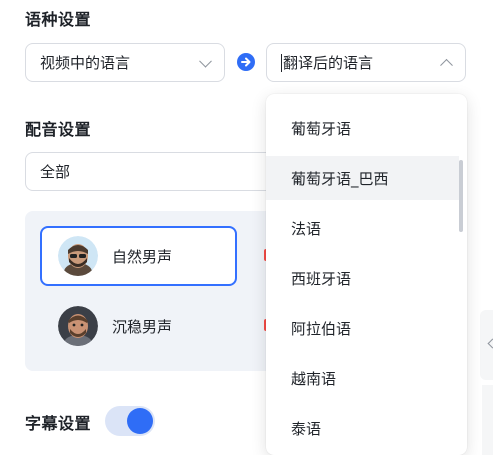  What do you see at coordinates (140, 421) in the screenshot?
I see `toggle-knob` at bounding box center [140, 421].